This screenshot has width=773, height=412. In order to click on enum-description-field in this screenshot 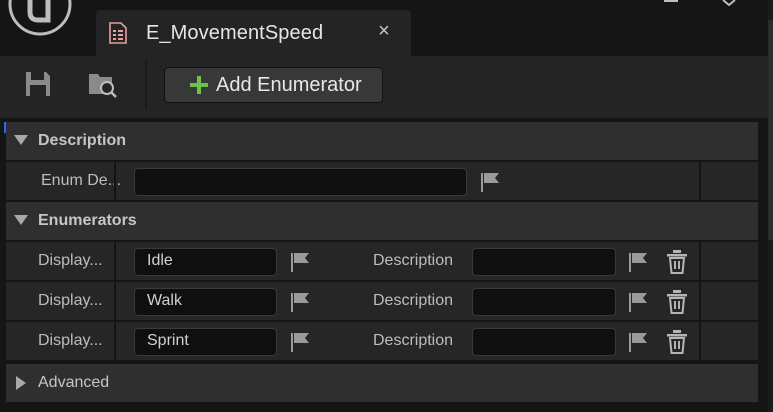, I will do `click(300, 182)`.